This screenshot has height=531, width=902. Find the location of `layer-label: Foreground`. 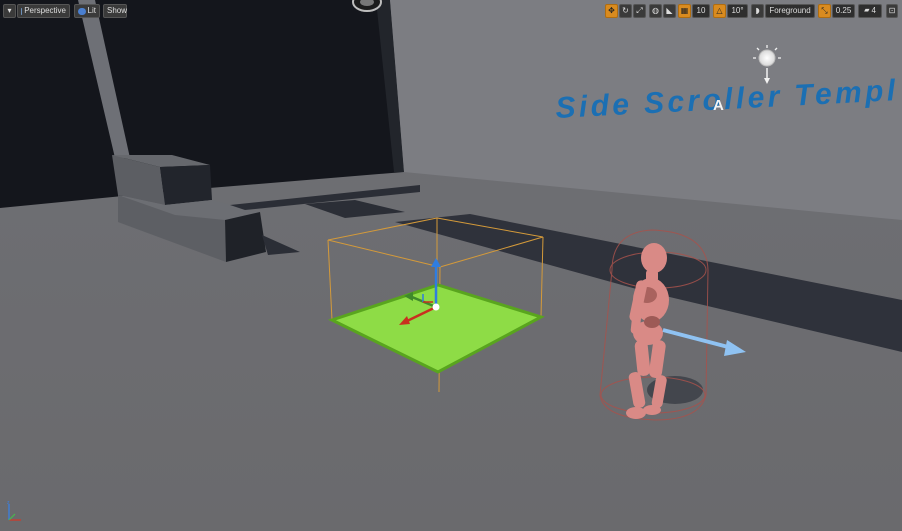

layer-label: Foreground is located at coordinates (790, 10).